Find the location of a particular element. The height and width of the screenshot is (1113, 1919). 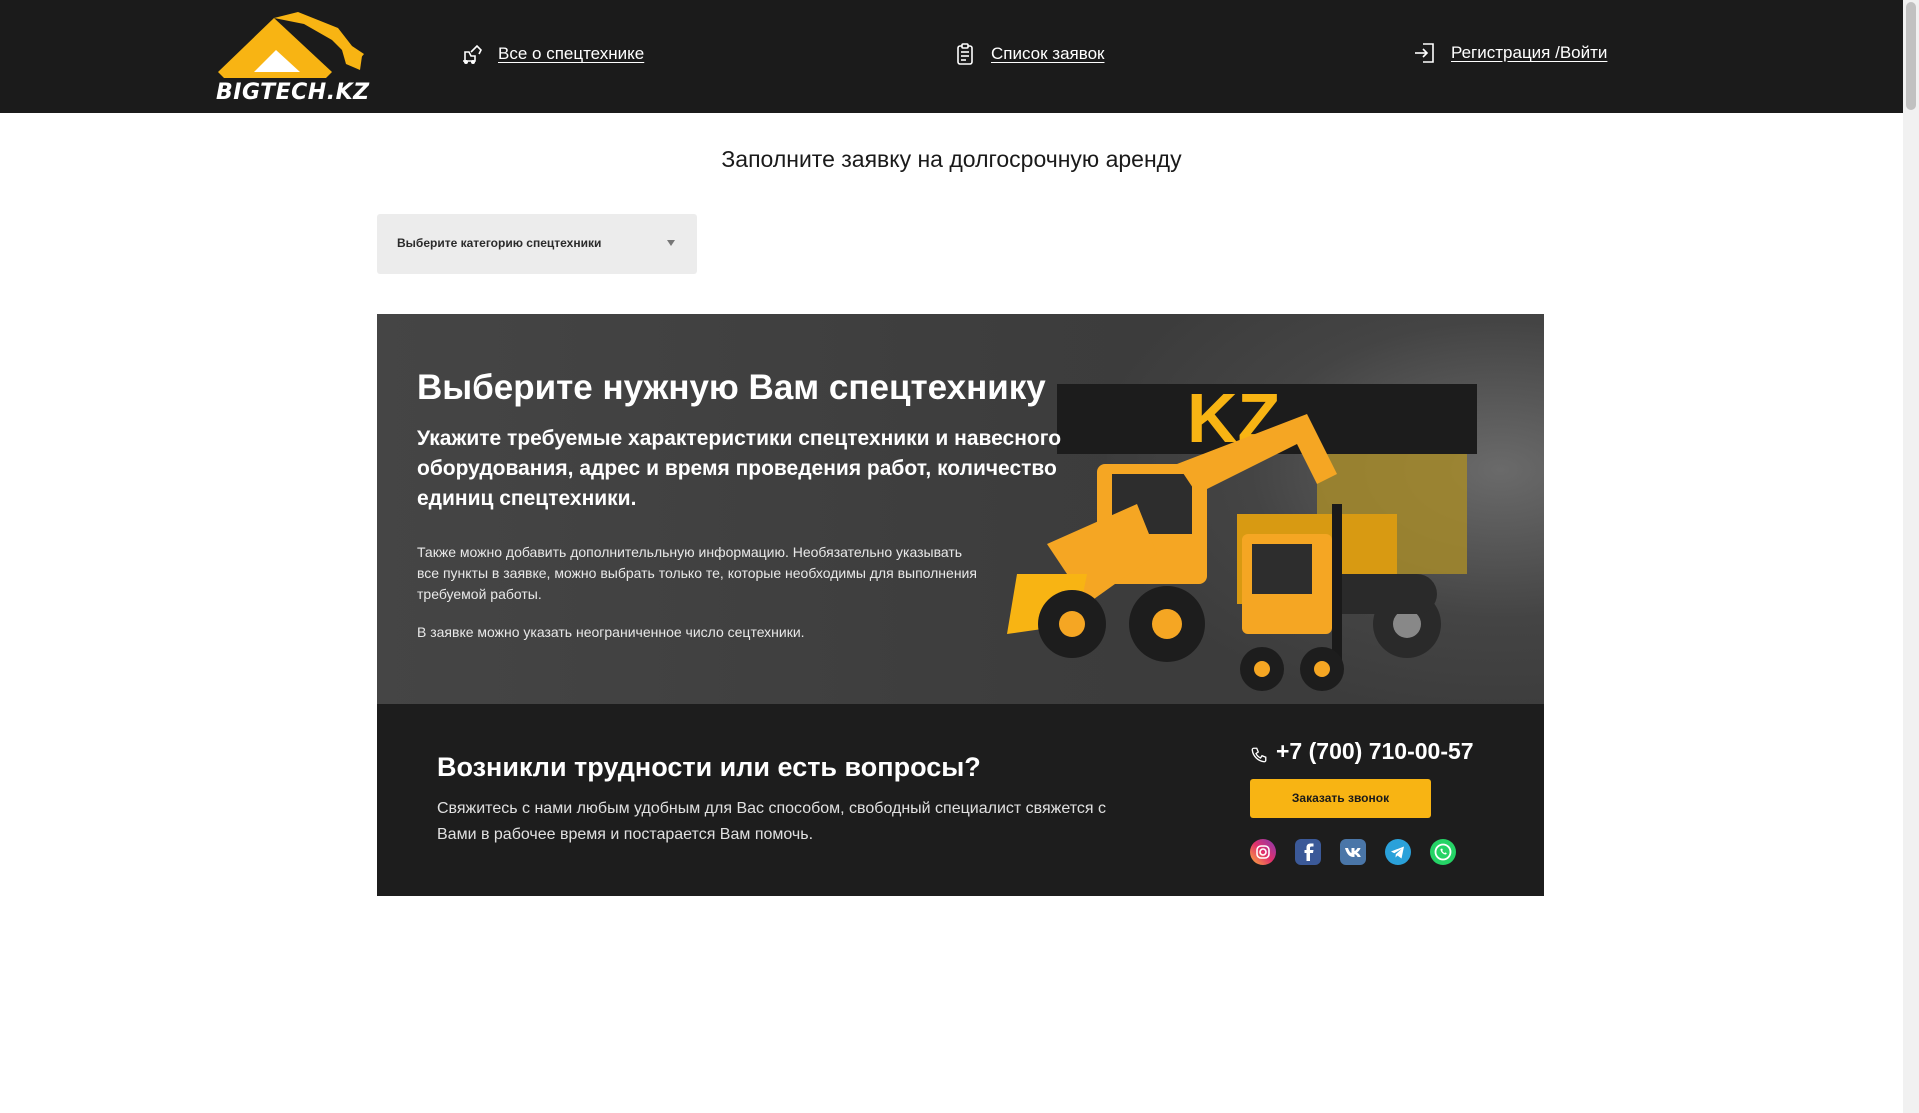

vk-icon is located at coordinates (1353, 852).